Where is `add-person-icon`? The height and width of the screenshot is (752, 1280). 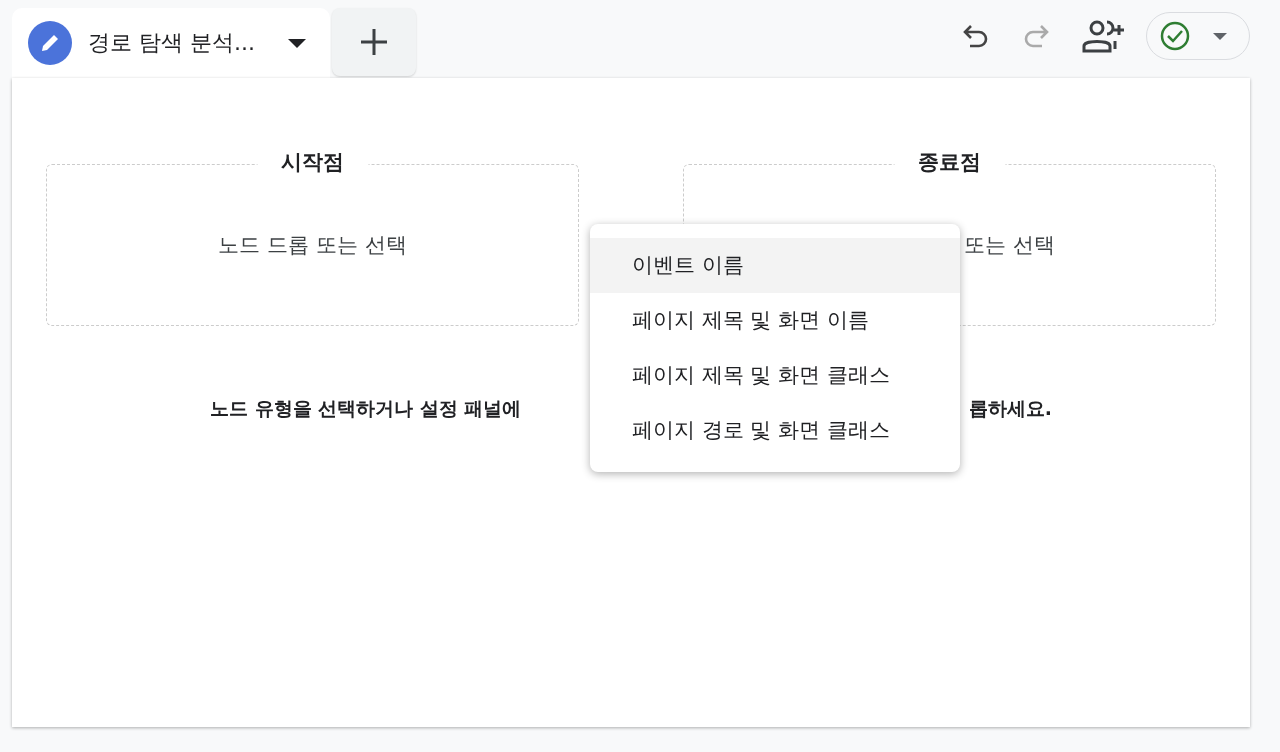 add-person-icon is located at coordinates (1104, 36).